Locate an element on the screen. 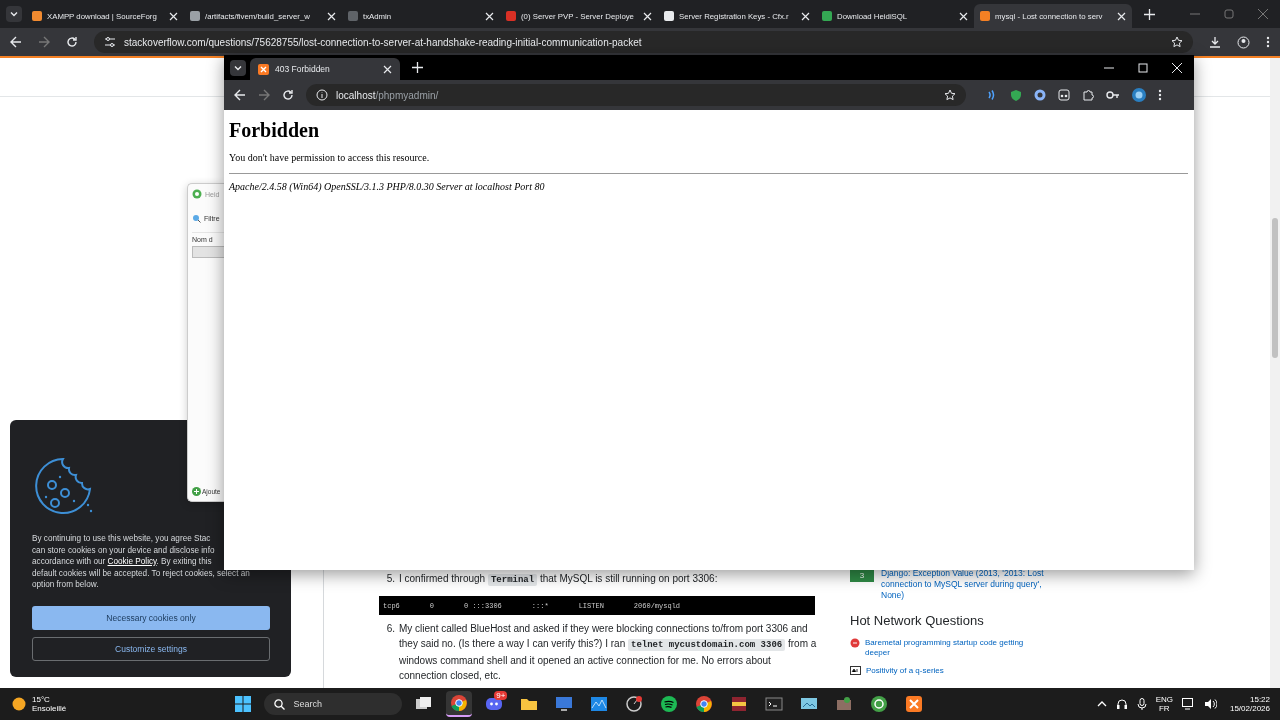 Image resolution: width=1280 pixels, height=720 pixels. step-text: My client called BlueHost and asked if they were blocking connections to/from port 3306 and they said no. (Is there a way I can verify this?) I ran telnet mycustdomain.com 3306 from a windows command shell and it opened an active connection for me. No errors about connection closed, etc. is located at coordinates (608, 652).